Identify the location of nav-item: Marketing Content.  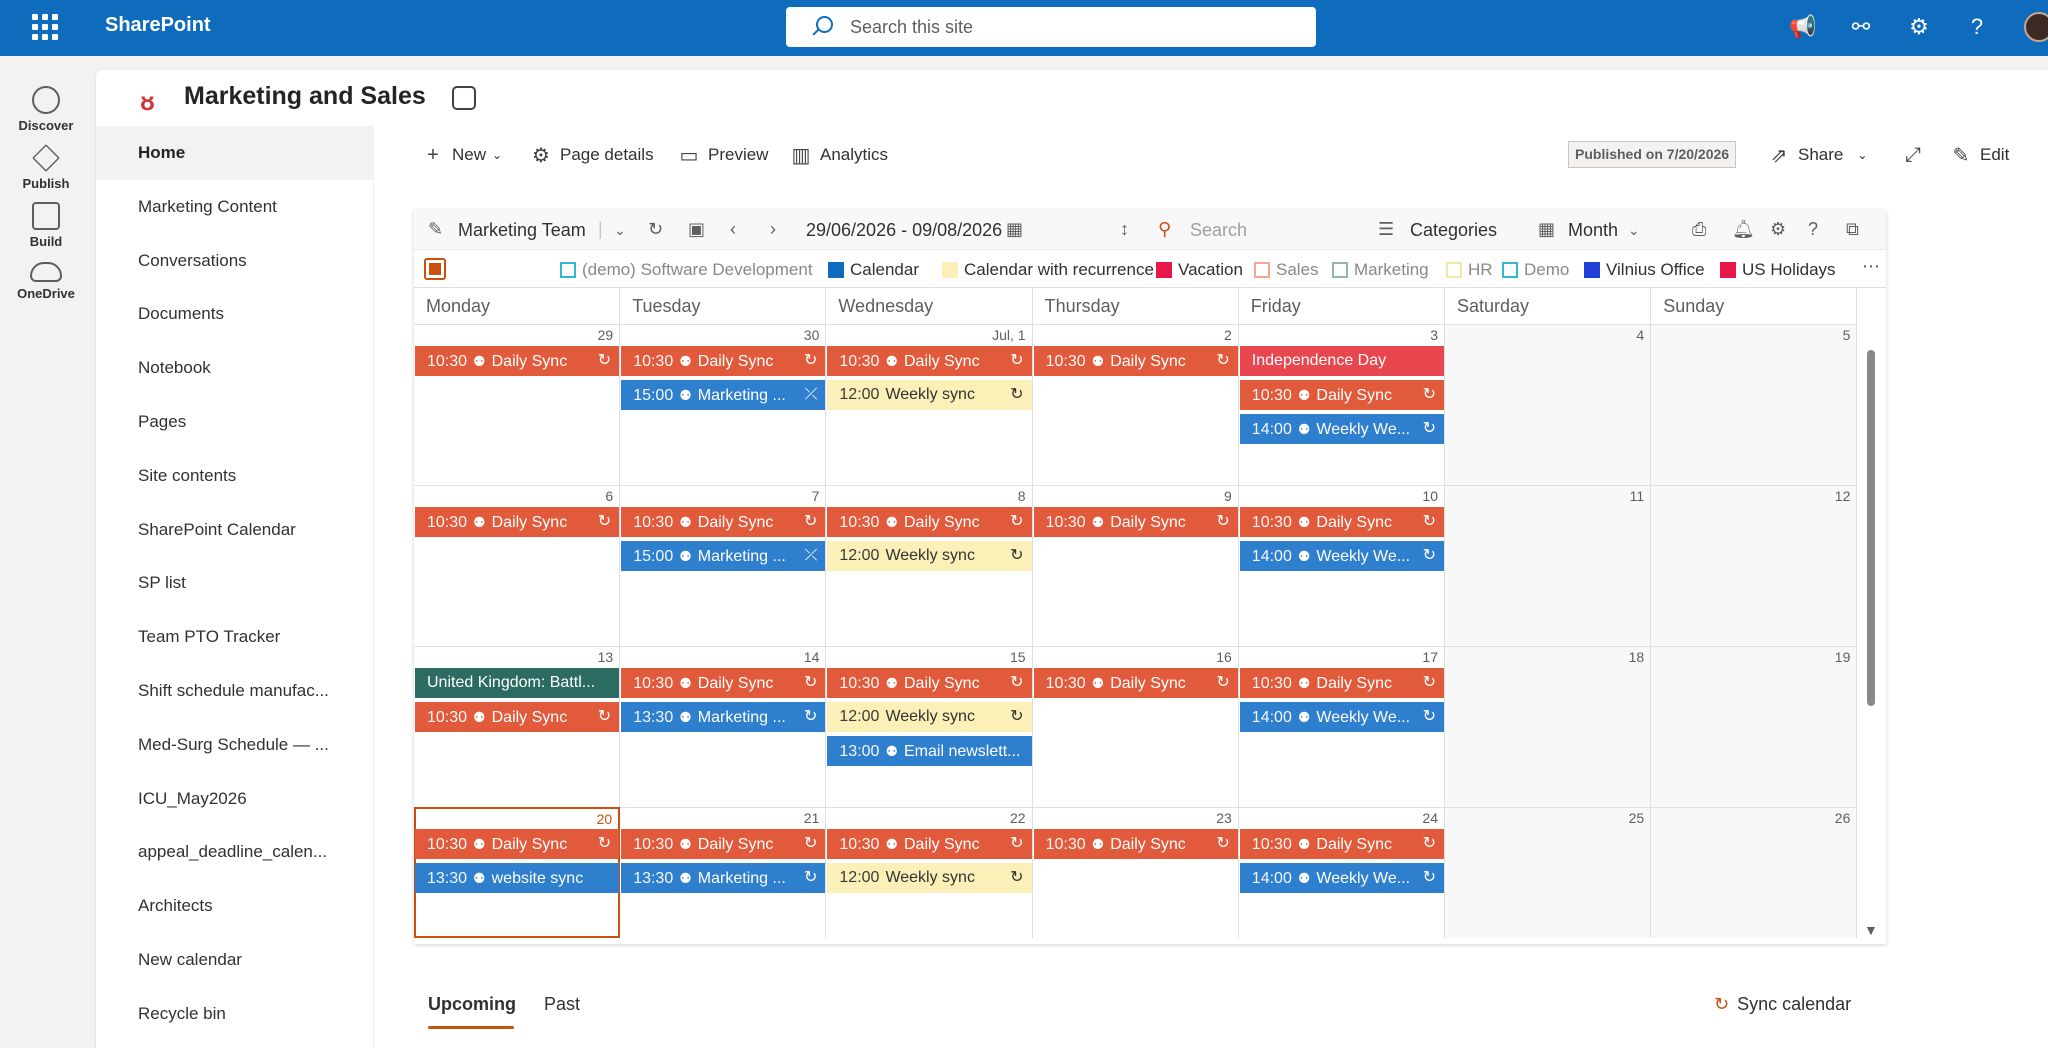
(235, 207).